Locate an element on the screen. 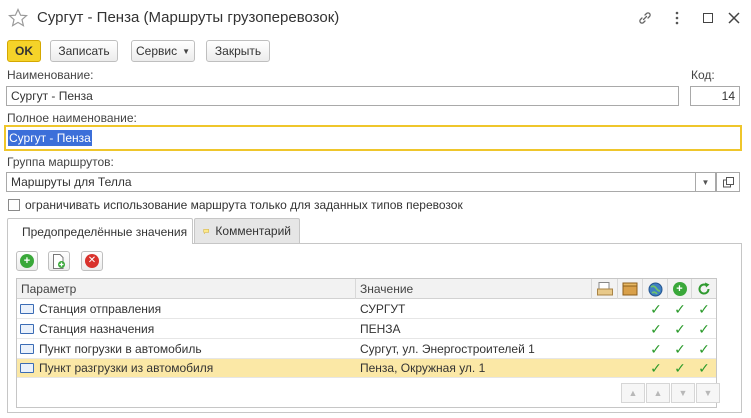 Image resolution: width=751 pixels, height=418 pixels. window-title: Сургут - Пенза (Маршруты грузоперевозок) is located at coordinates (188, 17).